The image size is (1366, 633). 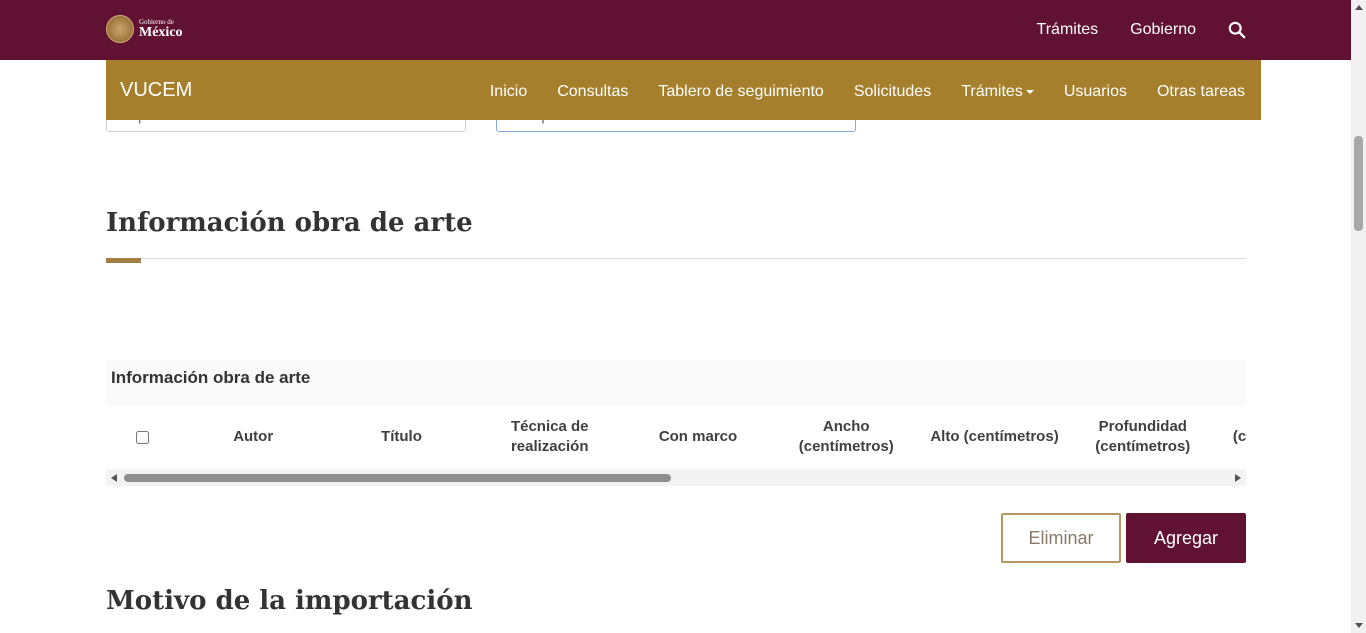 I want to click on delete-button: Eliminar, so click(x=1061, y=538).